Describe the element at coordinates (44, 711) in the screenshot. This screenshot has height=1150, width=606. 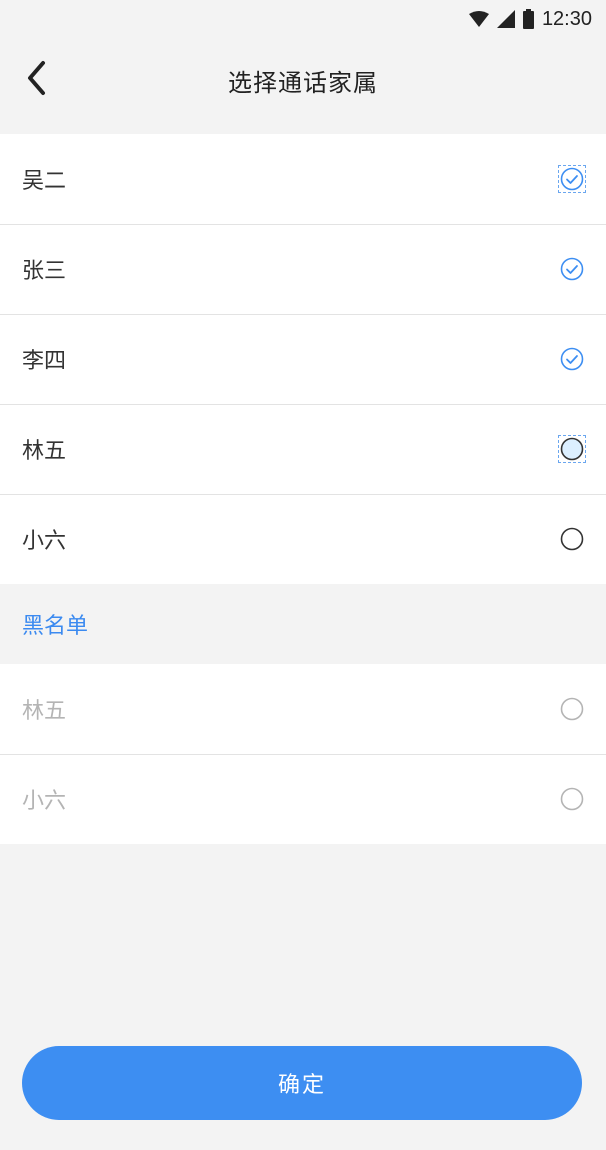
I see `blacklist-name: 林五` at that location.